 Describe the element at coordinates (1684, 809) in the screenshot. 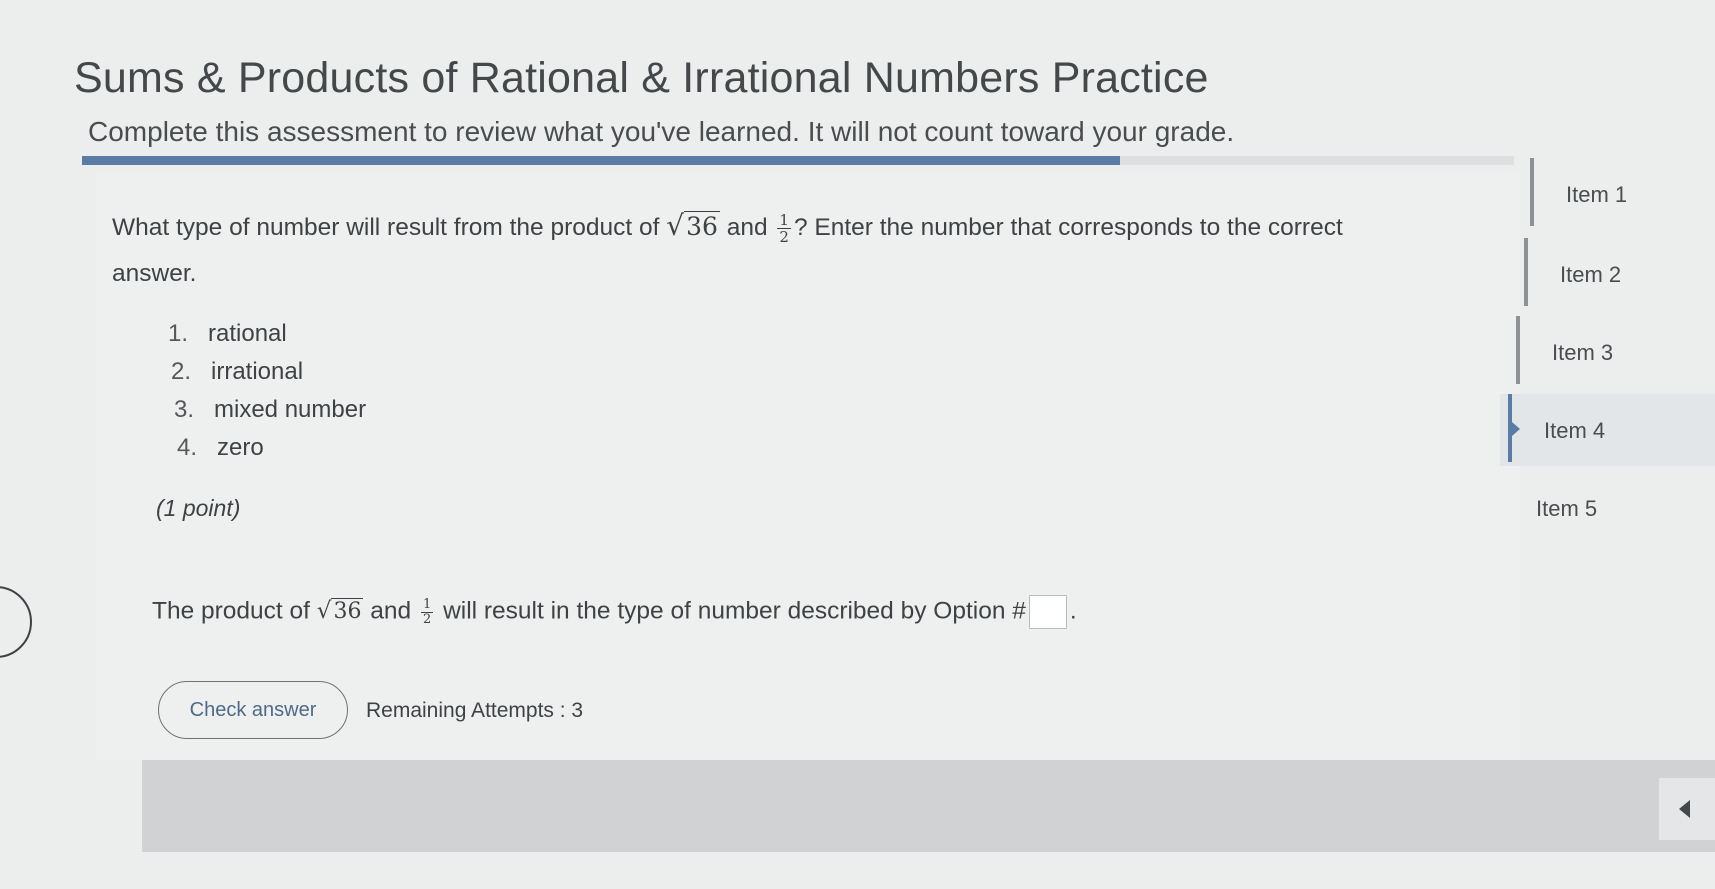

I see `triangle-left-icon` at that location.